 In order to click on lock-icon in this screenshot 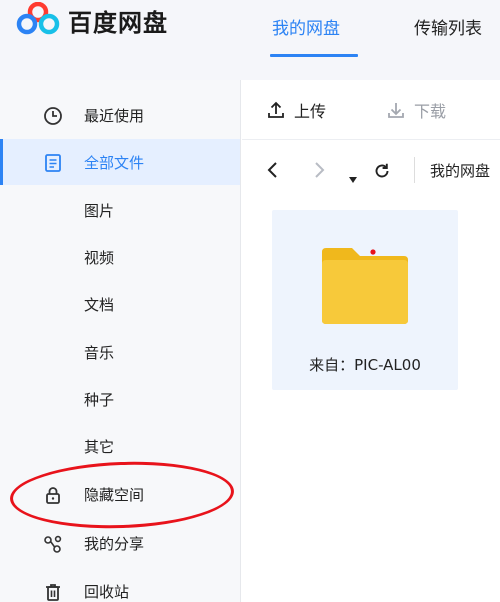, I will do `click(53, 495)`.